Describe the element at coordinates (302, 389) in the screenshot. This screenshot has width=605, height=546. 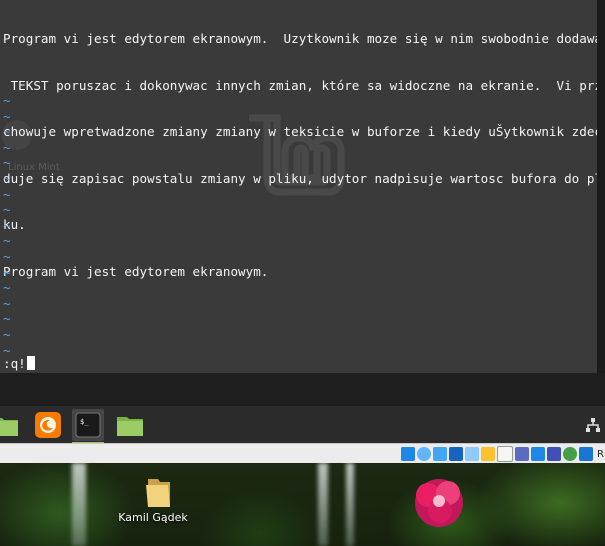
I see `desktop-background-strip` at that location.